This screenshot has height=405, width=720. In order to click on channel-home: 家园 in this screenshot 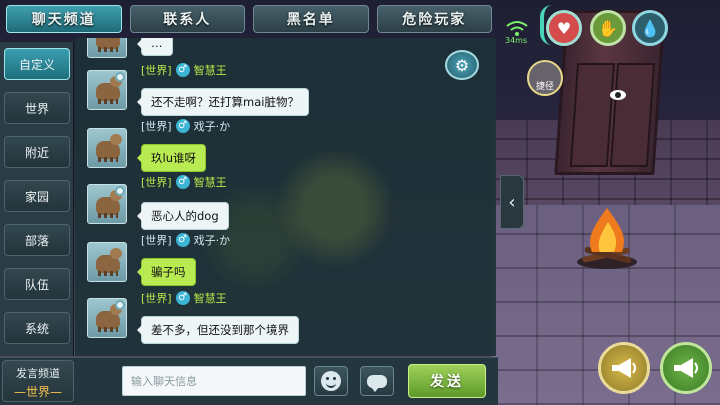, I will do `click(37, 196)`.